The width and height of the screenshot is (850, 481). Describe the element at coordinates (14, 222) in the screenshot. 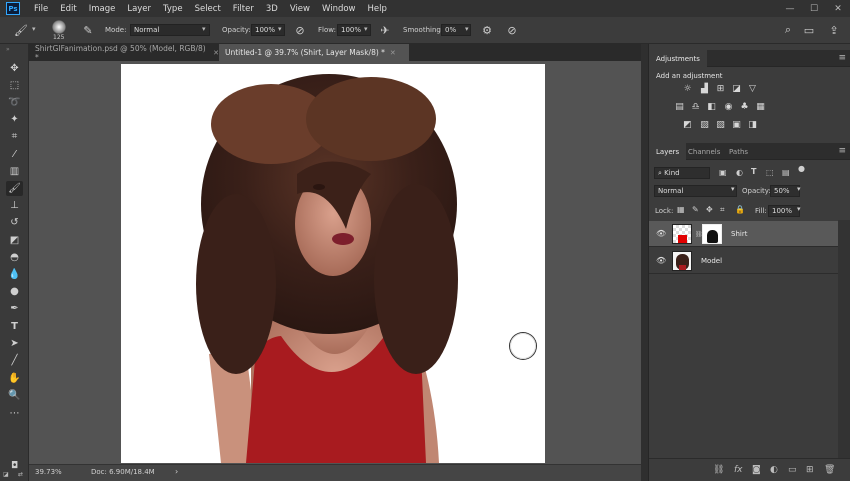

I see `history-brush-icon: ↺` at that location.